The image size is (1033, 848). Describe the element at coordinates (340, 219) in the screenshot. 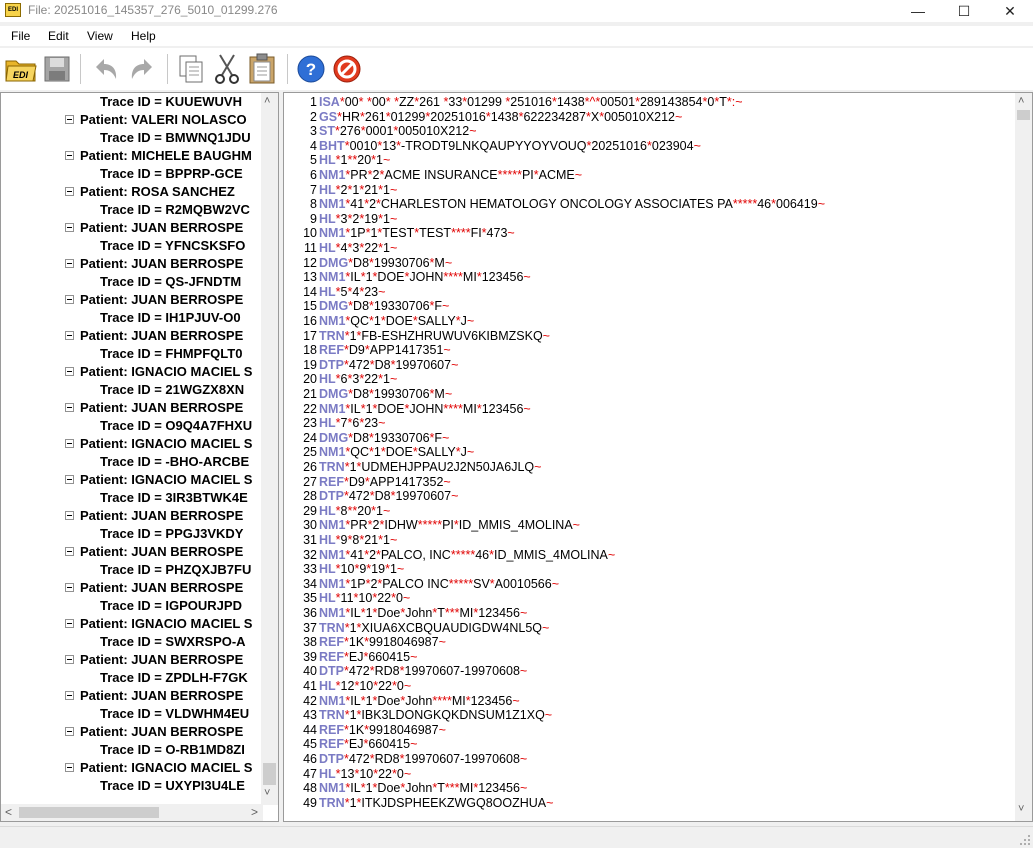

I see `edi-line: 9 HL*3*2*19*1~` at that location.